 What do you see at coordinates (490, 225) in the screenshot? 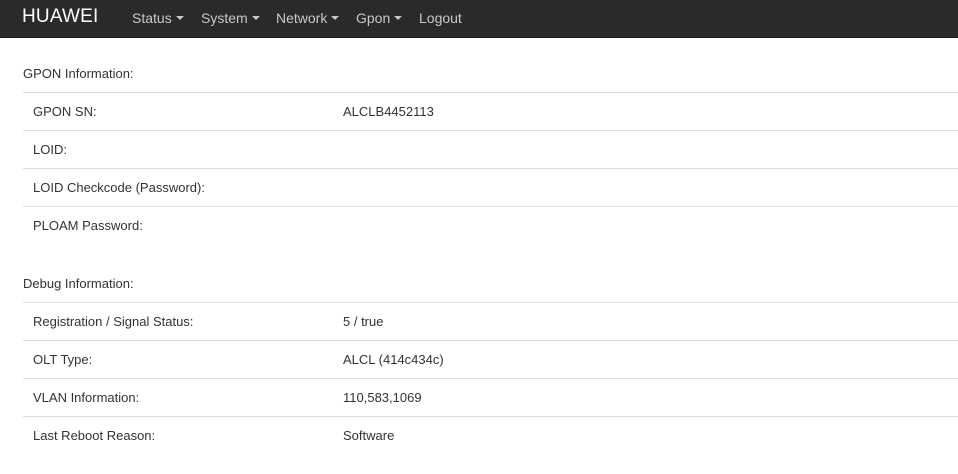
I see `table-row: PLOAM Password:` at bounding box center [490, 225].